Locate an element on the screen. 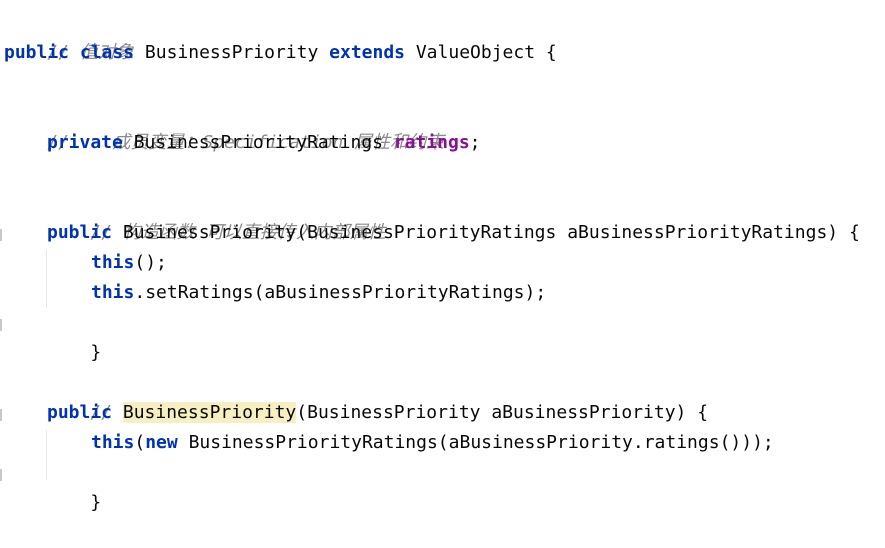 This screenshot has width=885, height=548. keyword: private is located at coordinates (85, 142).